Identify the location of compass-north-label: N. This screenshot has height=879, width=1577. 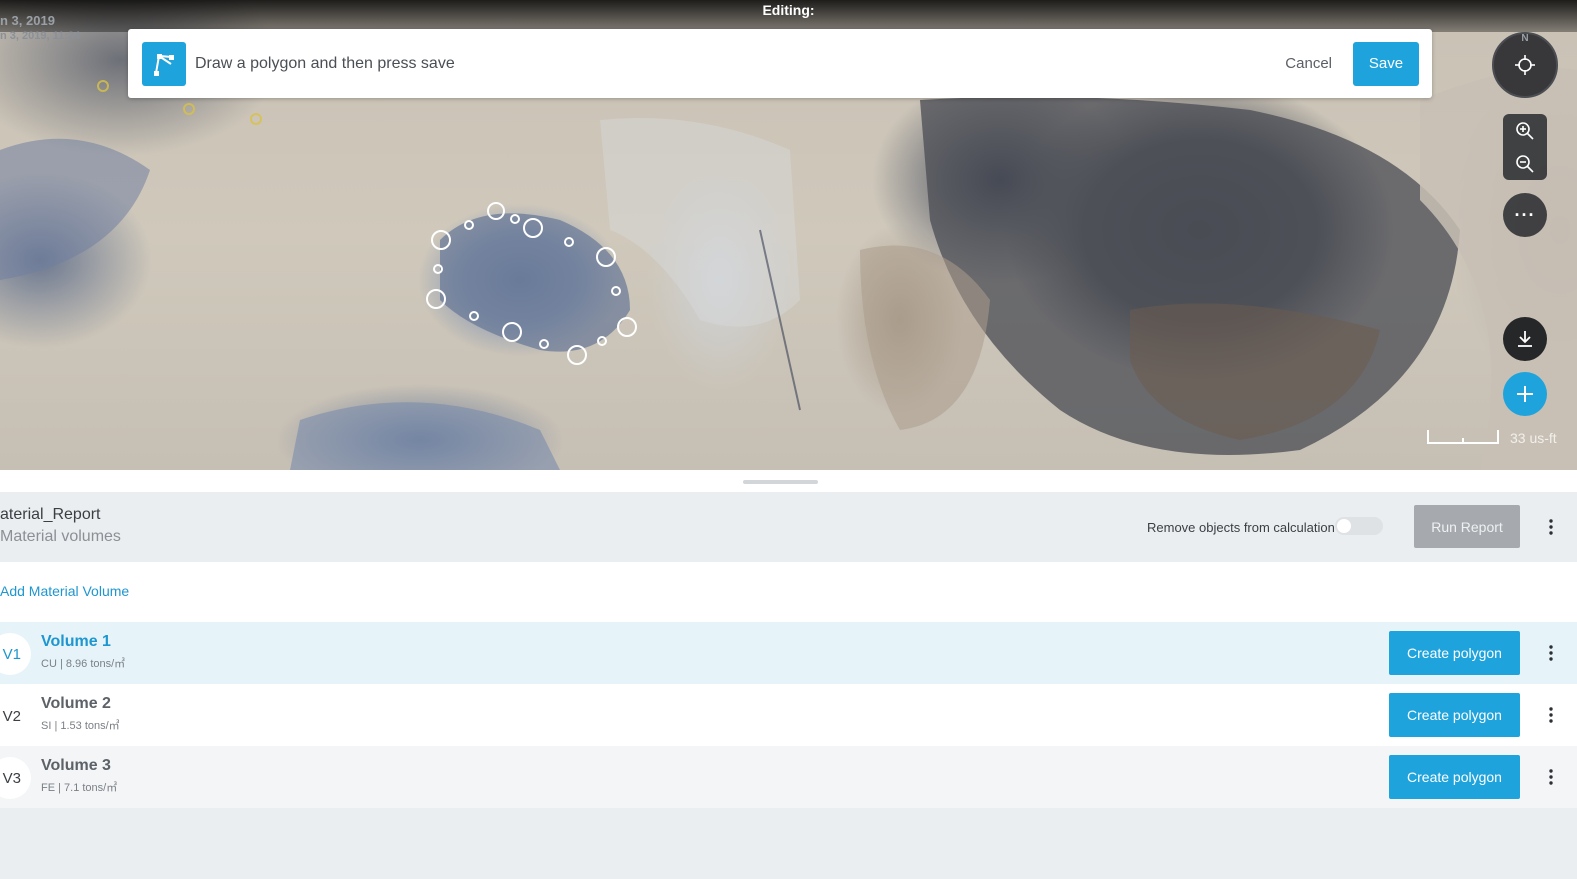
(1525, 38).